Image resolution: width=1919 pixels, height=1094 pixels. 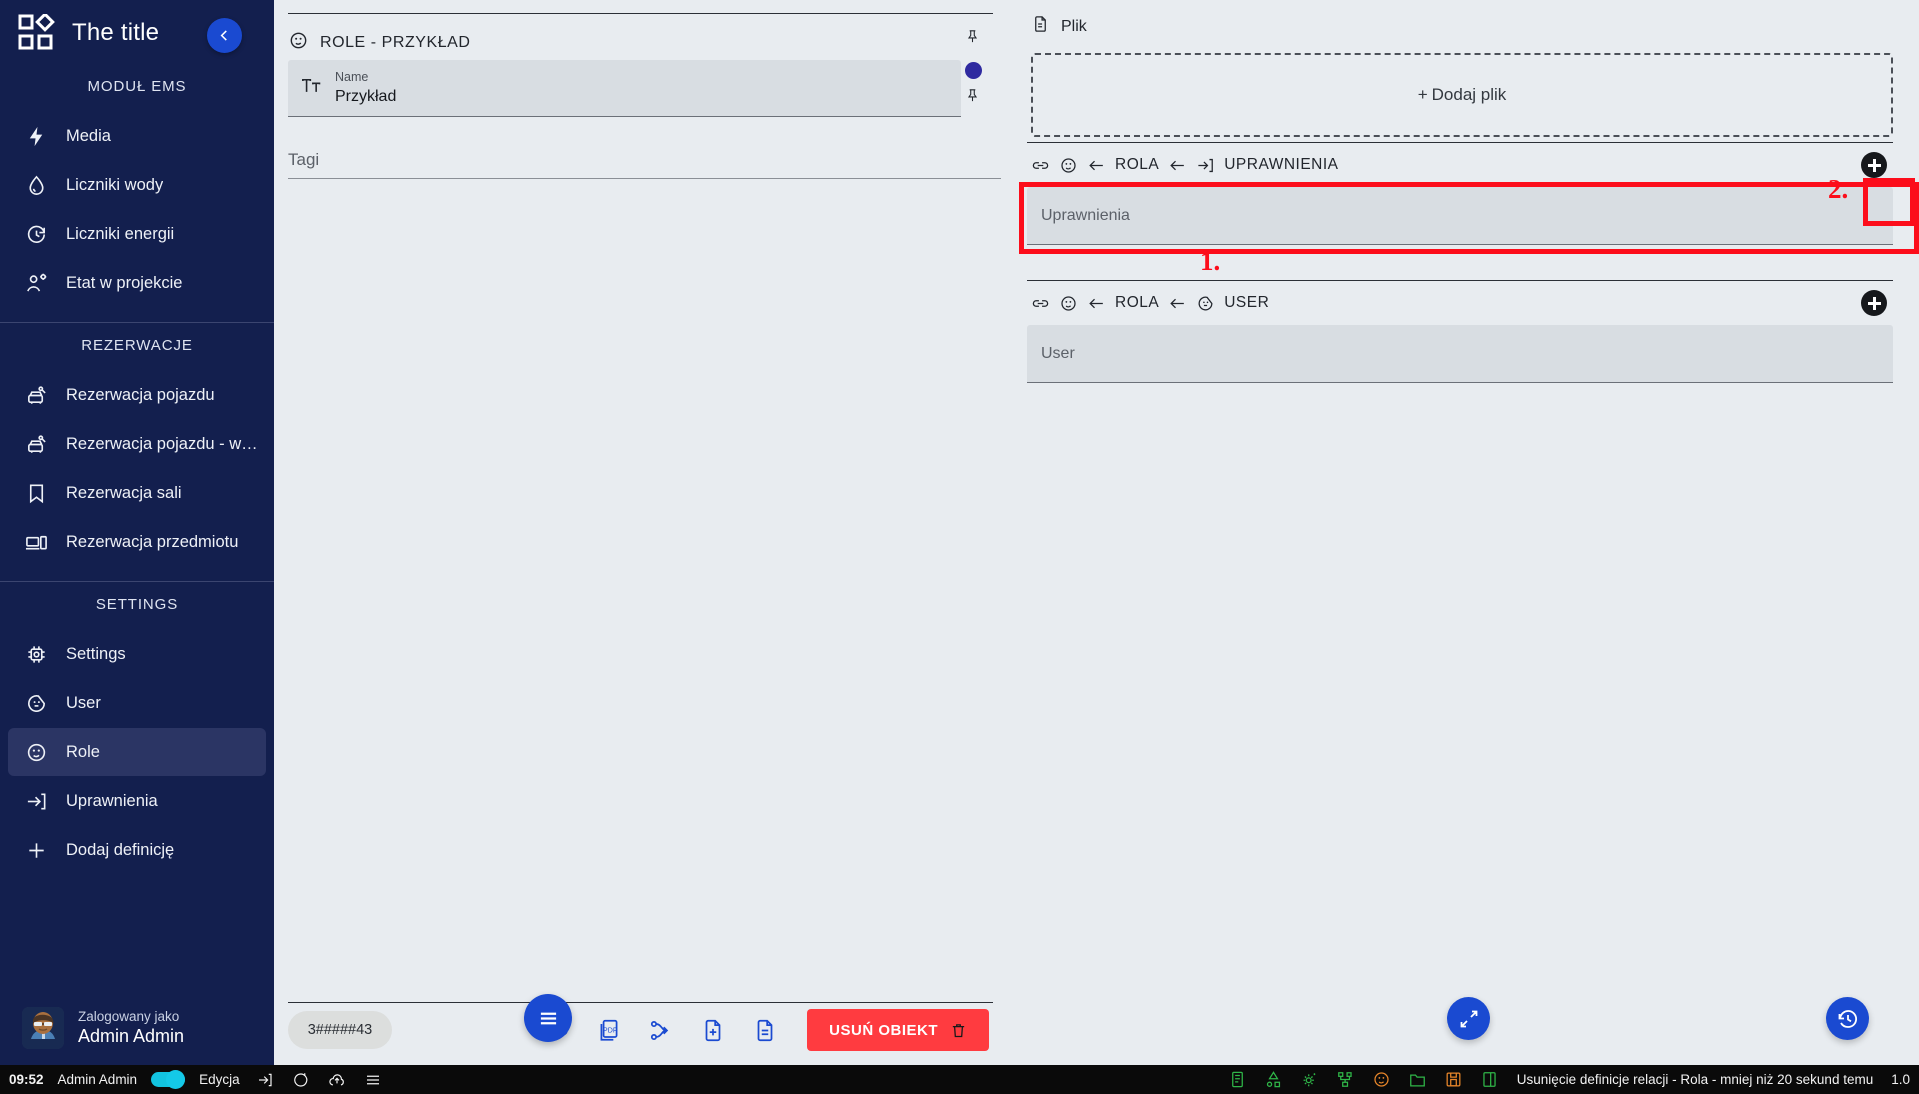 I want to click on history-icon, so click(x=1847, y=1018).